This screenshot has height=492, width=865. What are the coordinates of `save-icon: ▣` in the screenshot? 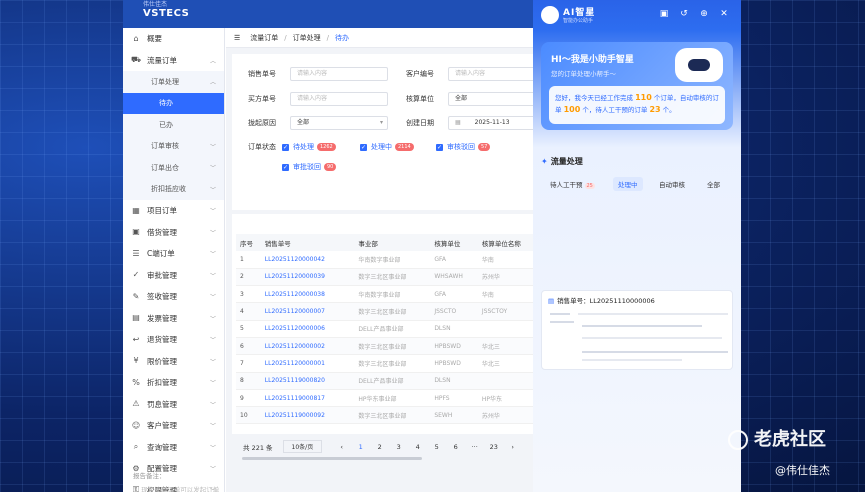 It's located at (664, 14).